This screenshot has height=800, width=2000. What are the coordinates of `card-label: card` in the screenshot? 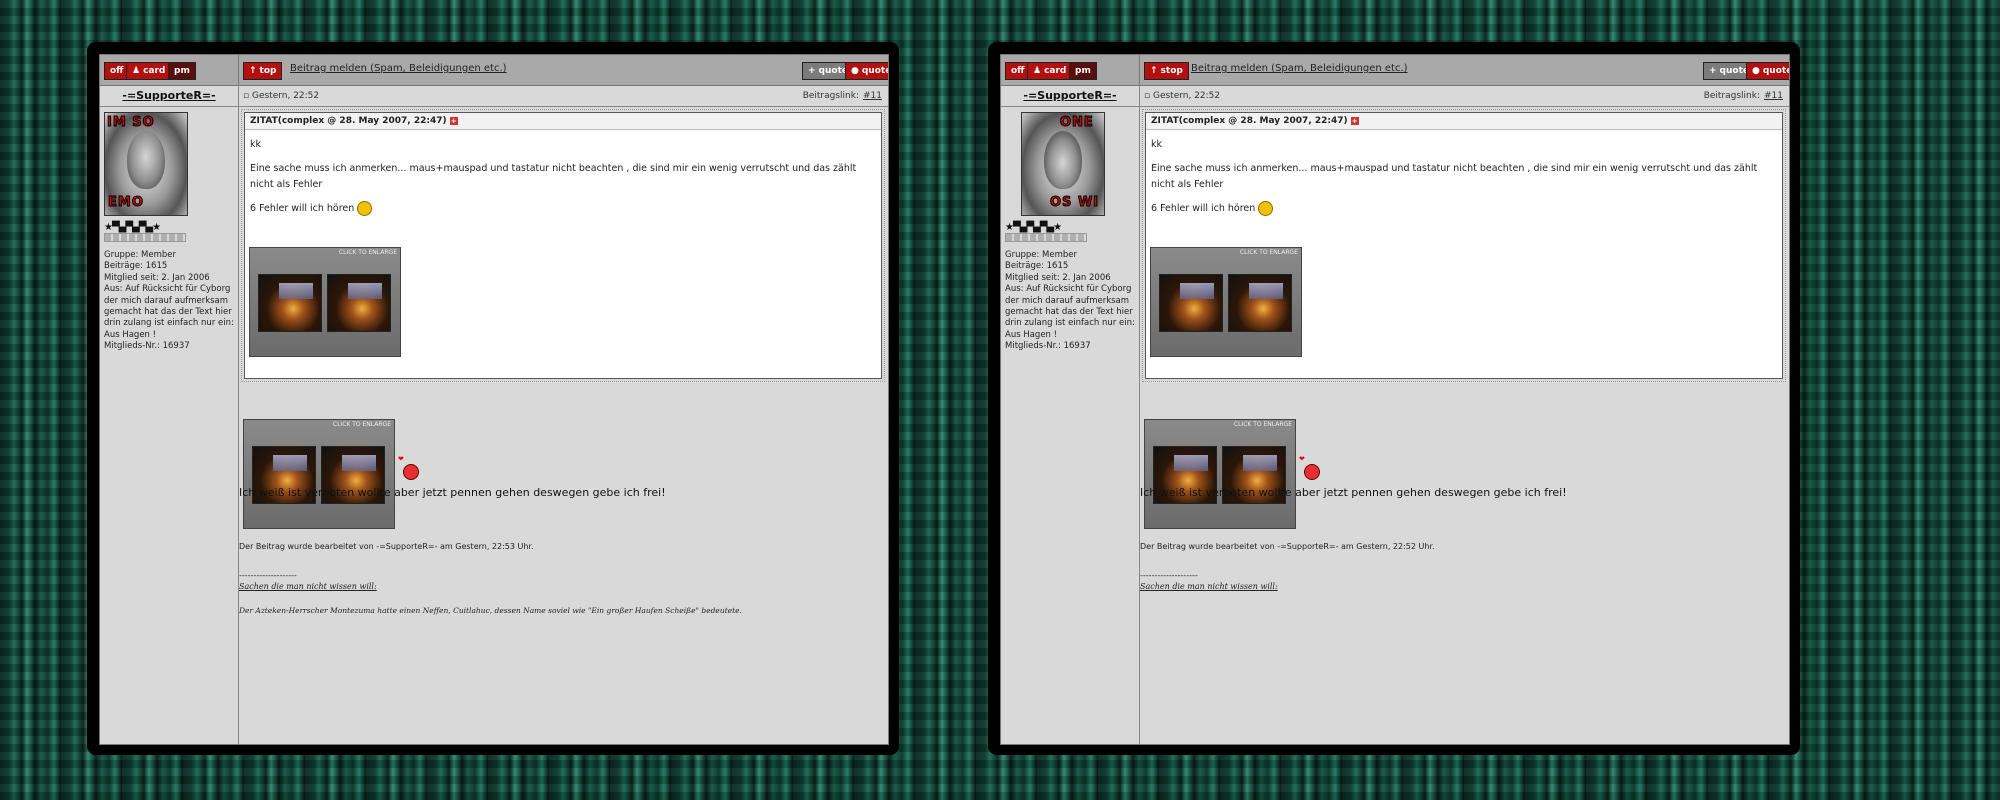 It's located at (1055, 71).